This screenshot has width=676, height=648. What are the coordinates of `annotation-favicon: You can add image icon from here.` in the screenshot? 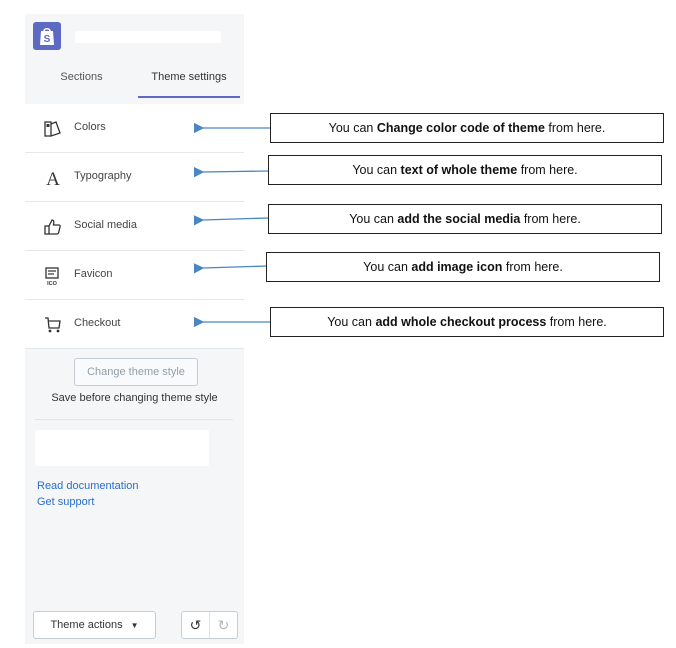 It's located at (463, 267).